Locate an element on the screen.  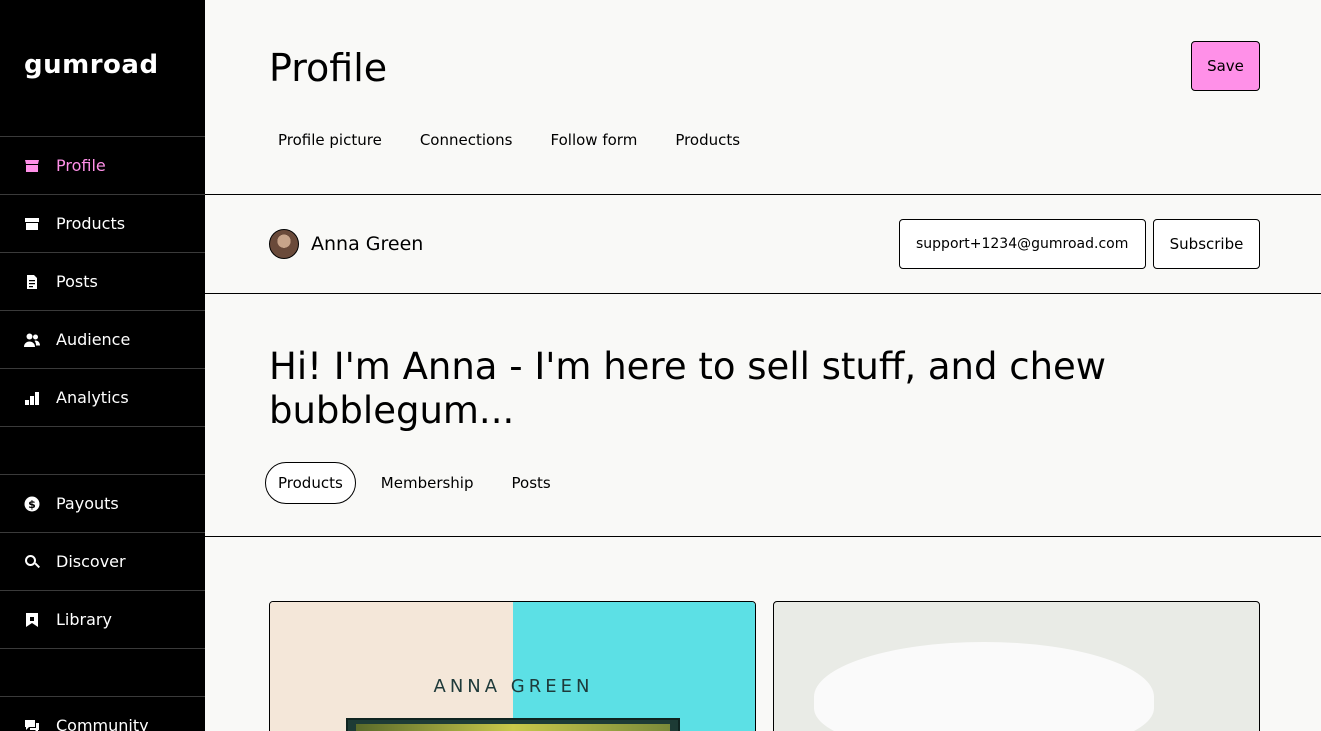
sidebar-item-label: Analytics is located at coordinates (92, 397).